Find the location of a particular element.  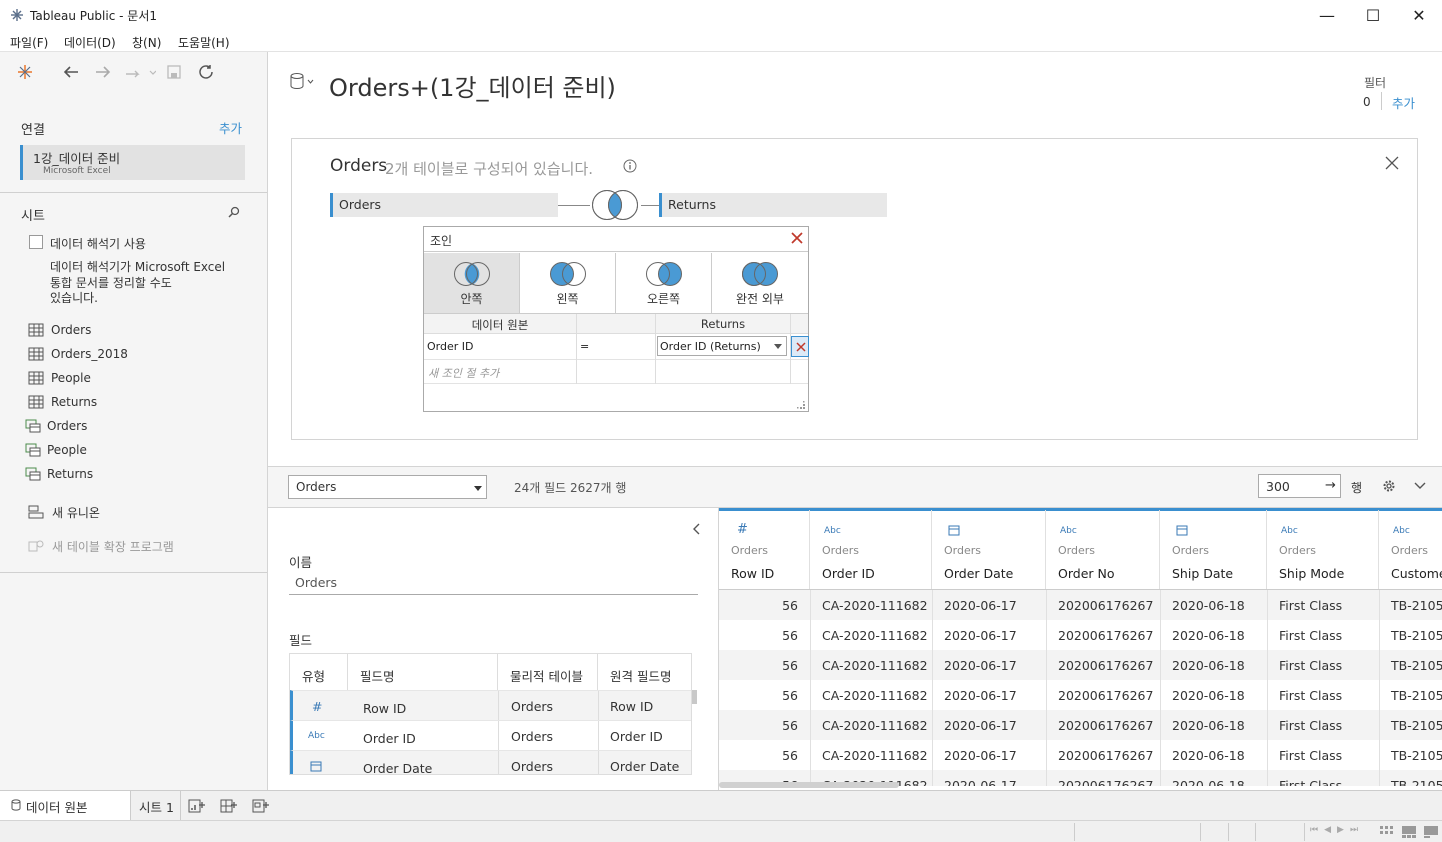

join-type-right: 오른쪽 is located at coordinates (664, 283).